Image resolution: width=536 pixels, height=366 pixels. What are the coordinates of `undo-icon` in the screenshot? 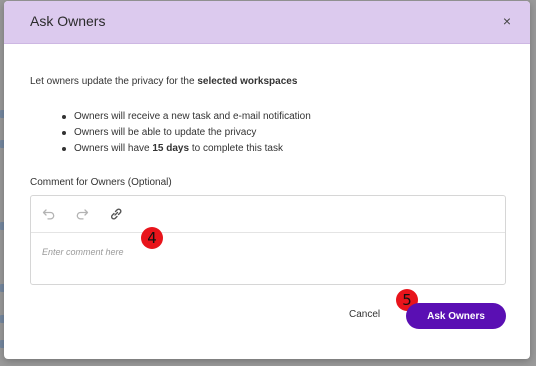 It's located at (49, 214).